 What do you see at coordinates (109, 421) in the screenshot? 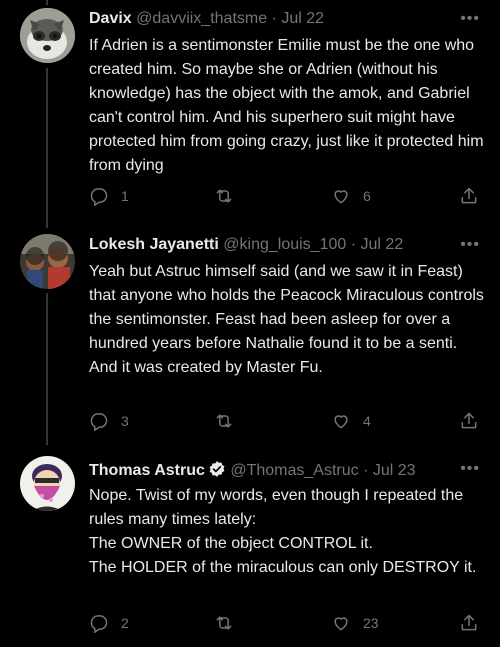
I see `reply-button: 3` at bounding box center [109, 421].